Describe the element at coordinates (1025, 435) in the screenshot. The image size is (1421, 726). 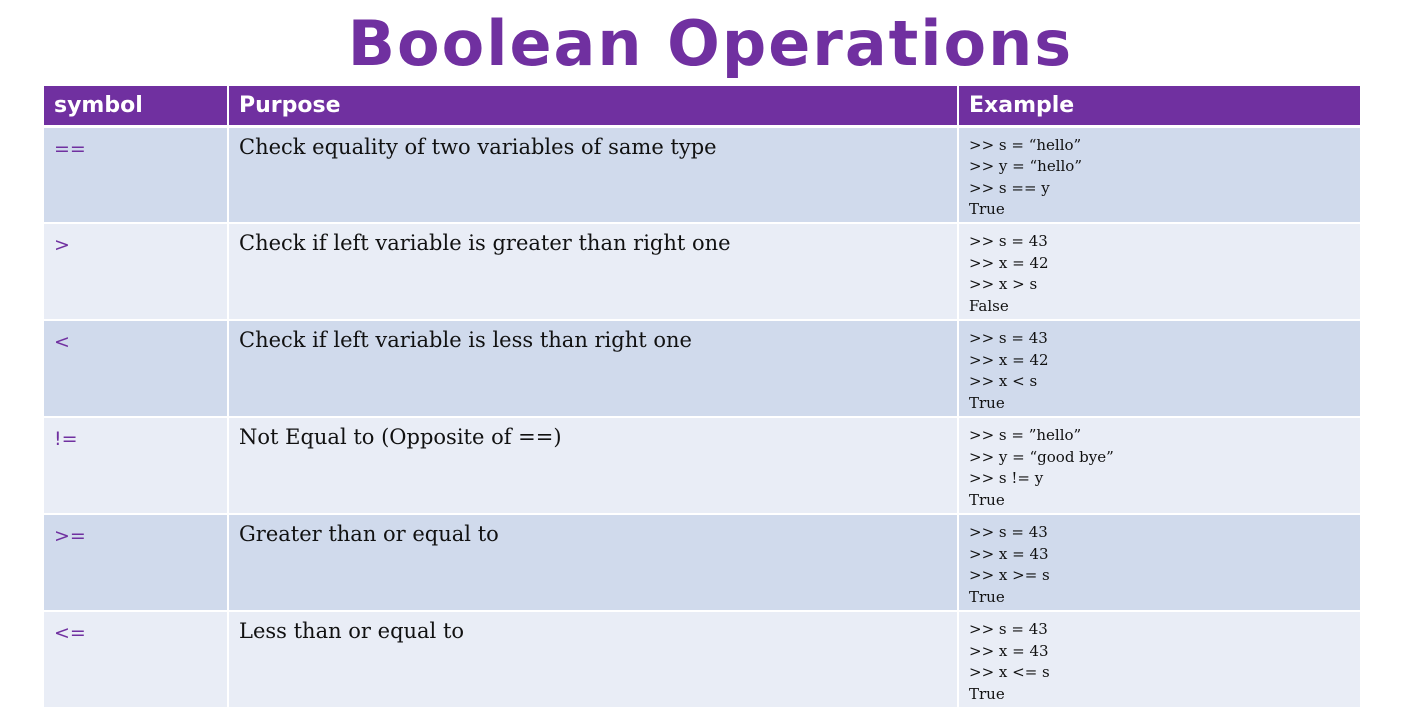
I see `example-line: >> s = ”hello”` at that location.